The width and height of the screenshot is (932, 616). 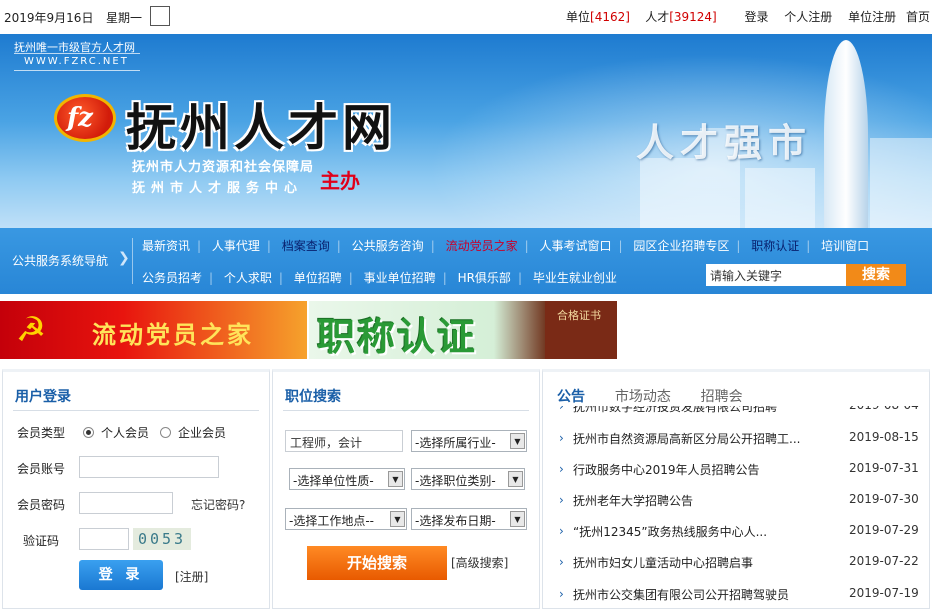 I want to click on site-search-button: 搜索, so click(x=876, y=275).